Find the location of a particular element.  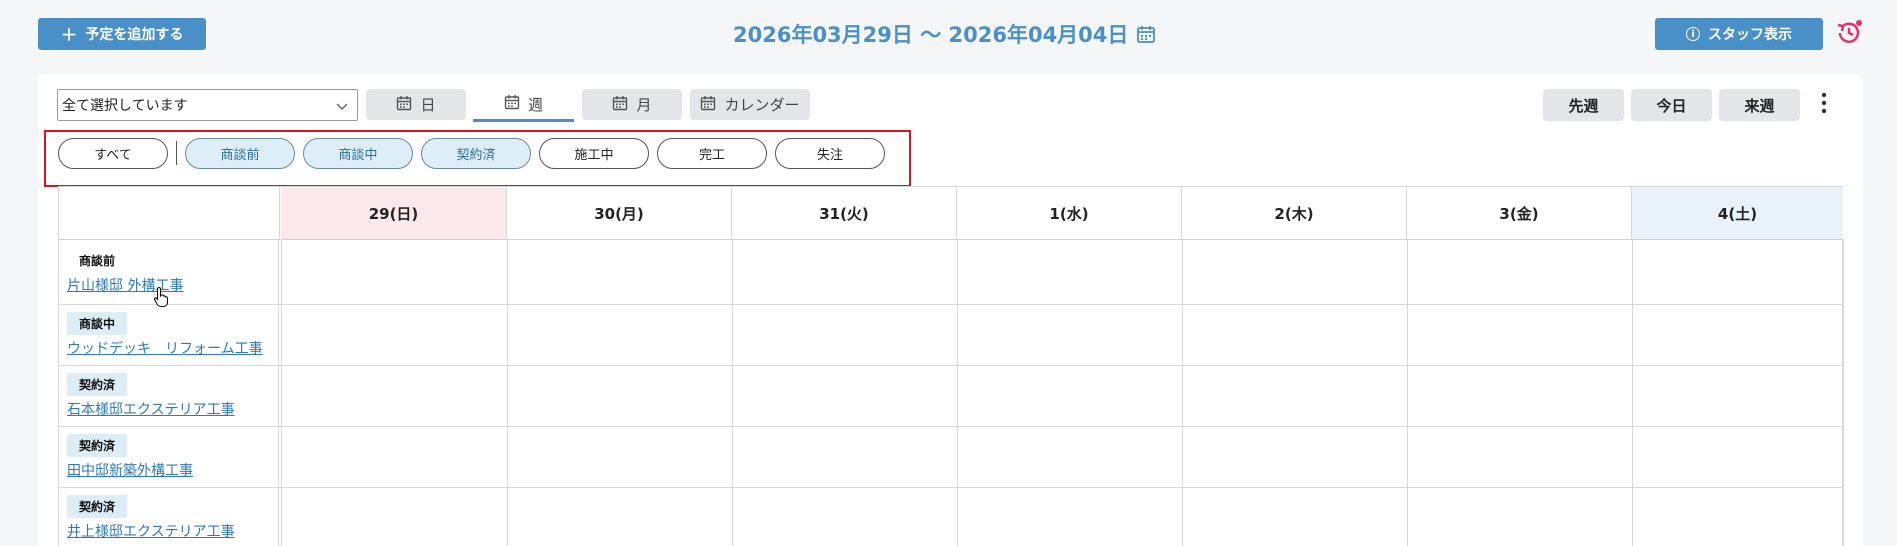

day-header-wed: 1(水) is located at coordinates (1069, 213).